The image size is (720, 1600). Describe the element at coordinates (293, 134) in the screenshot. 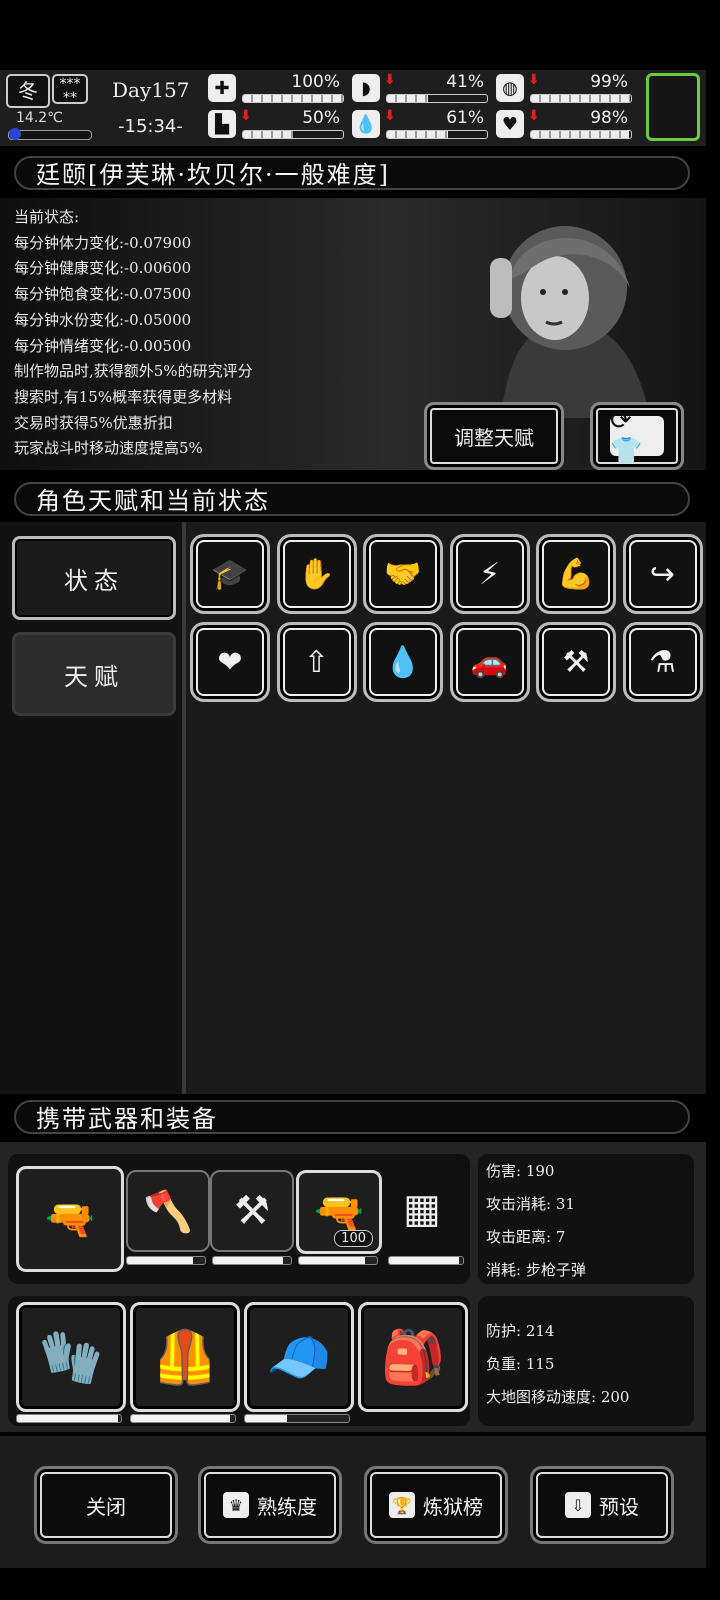

I see `stamina-bar` at that location.